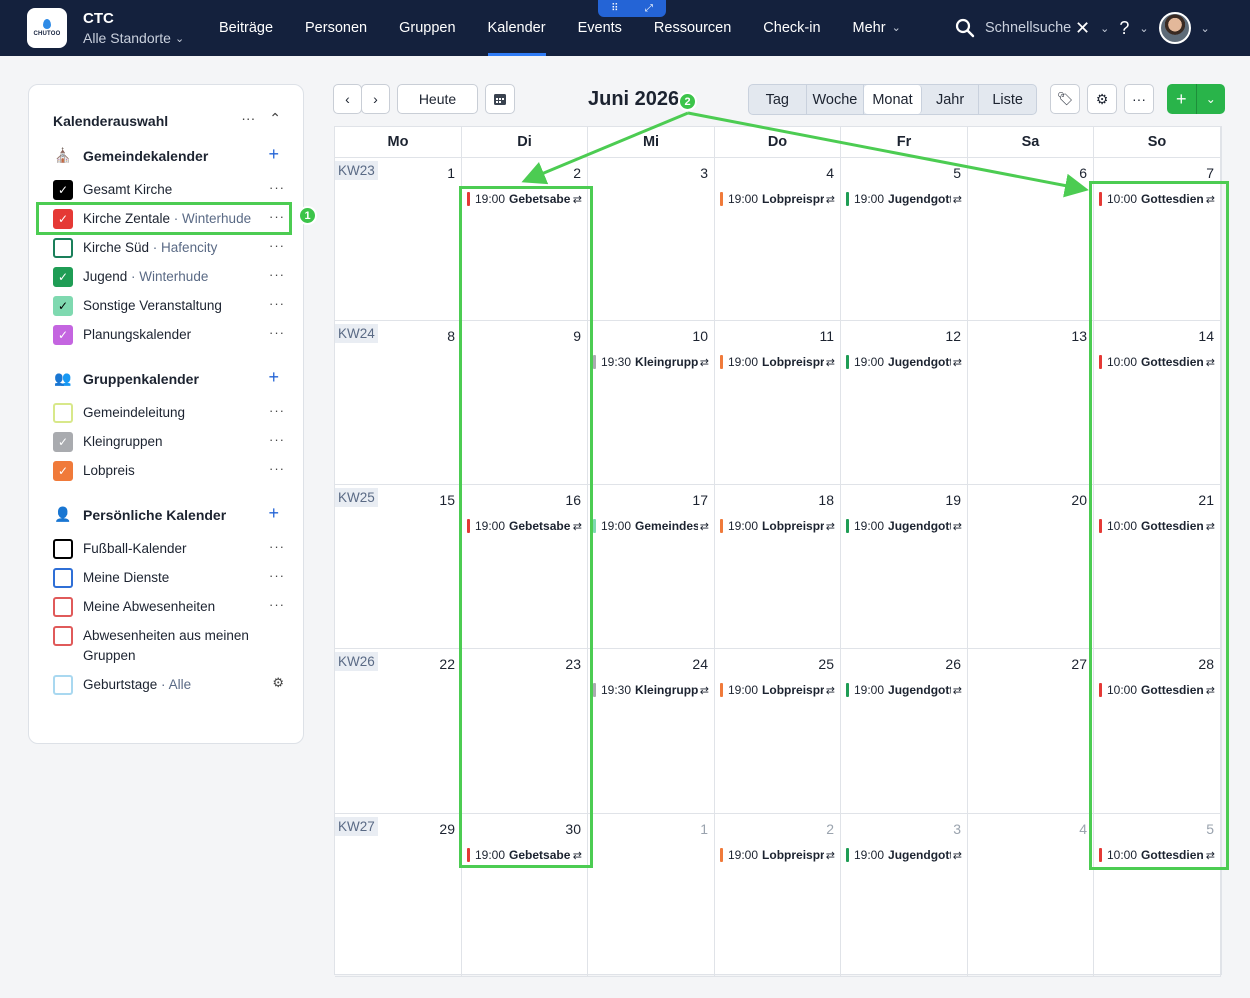 This screenshot has height=998, width=1250. Describe the element at coordinates (500, 99) in the screenshot. I see `date-picker-button` at that location.